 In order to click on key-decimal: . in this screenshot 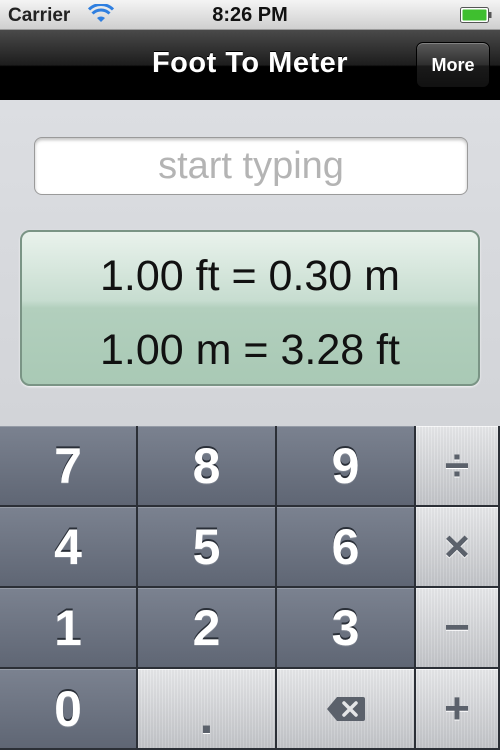, I will do `click(207, 709)`.